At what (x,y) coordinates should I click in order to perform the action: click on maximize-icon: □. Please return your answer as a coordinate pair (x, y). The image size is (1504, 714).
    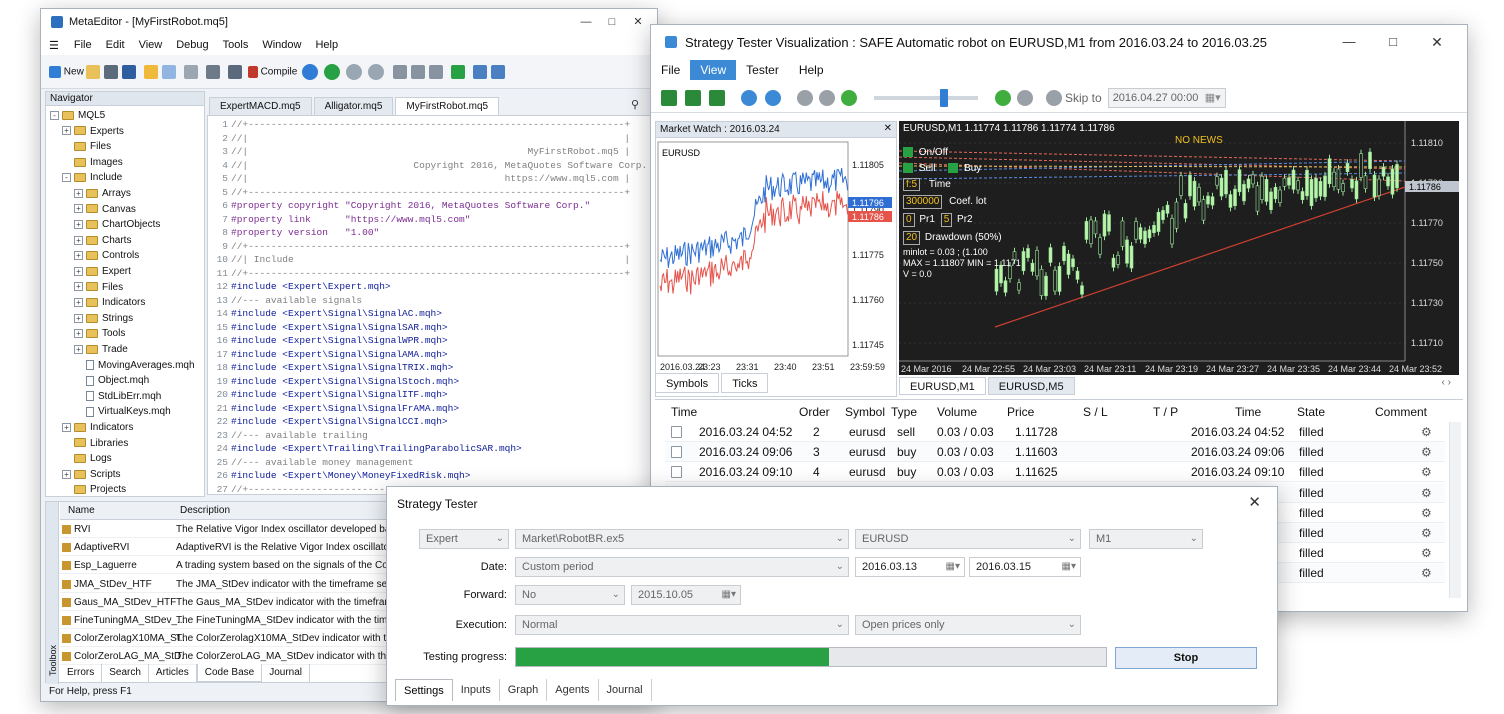
    Looking at the image, I should click on (612, 22).